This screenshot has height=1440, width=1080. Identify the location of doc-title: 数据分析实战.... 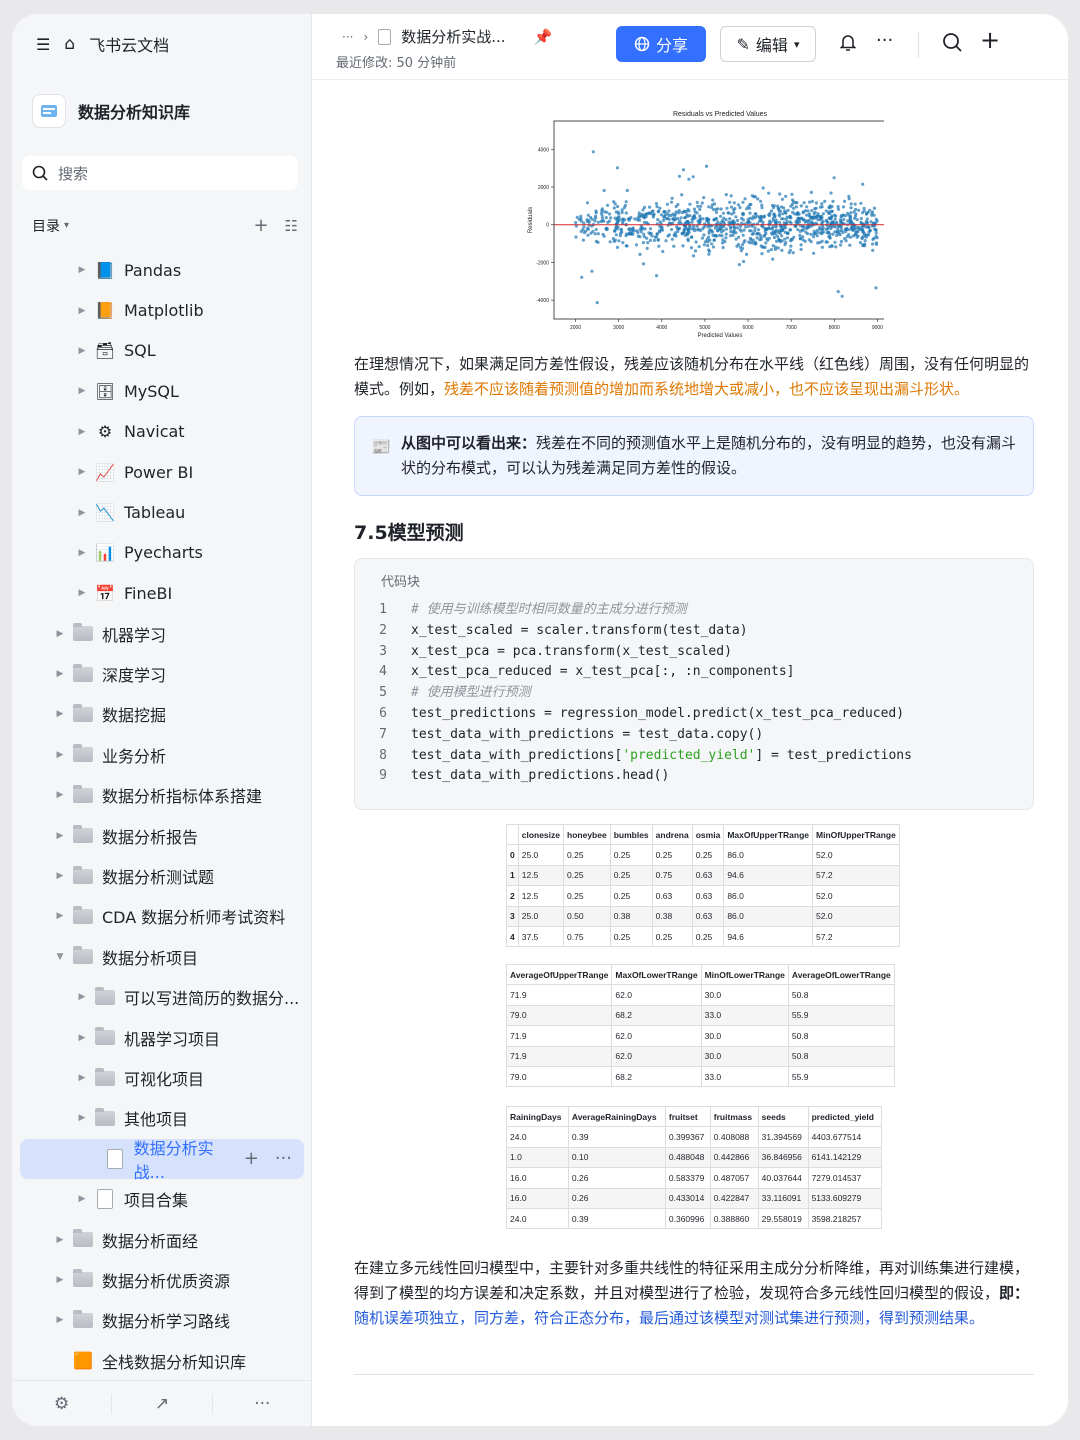
(453, 36).